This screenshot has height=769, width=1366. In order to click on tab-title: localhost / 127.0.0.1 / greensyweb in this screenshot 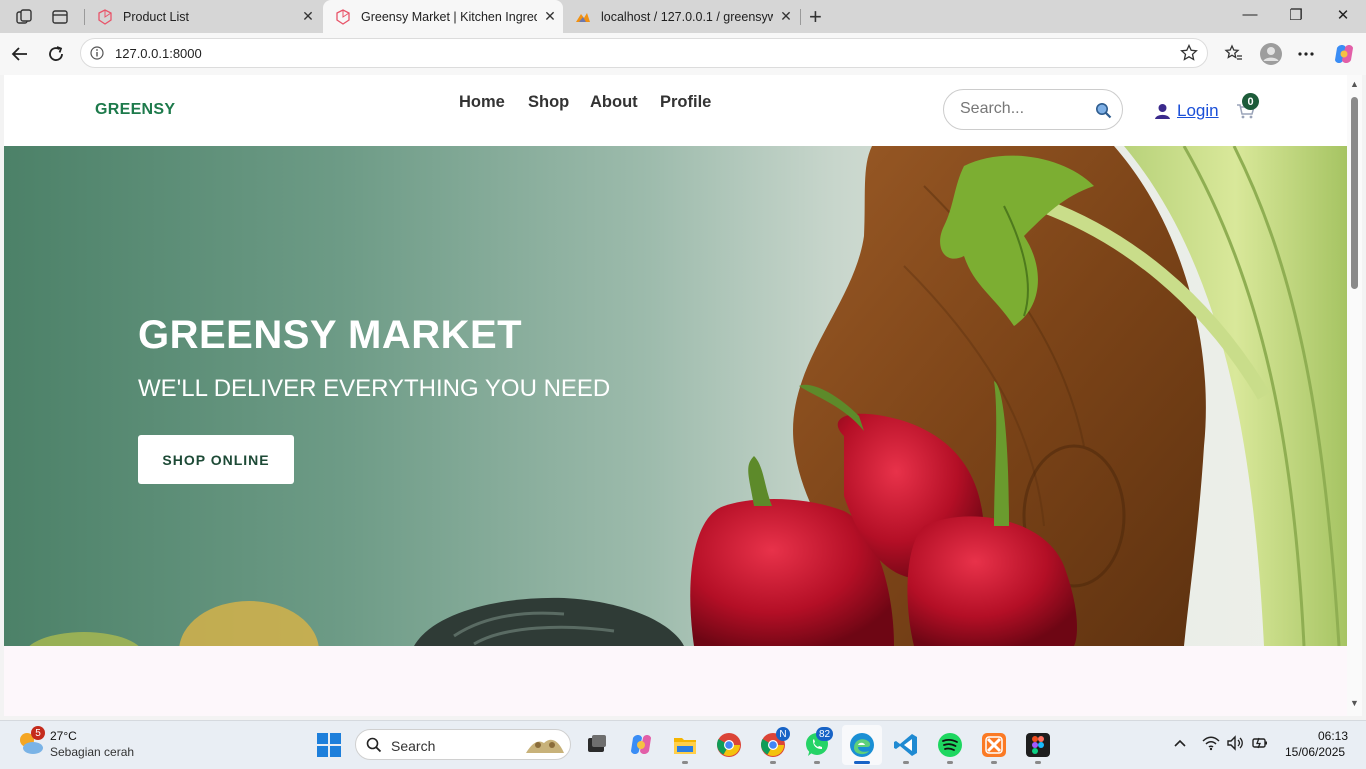, I will do `click(687, 16)`.